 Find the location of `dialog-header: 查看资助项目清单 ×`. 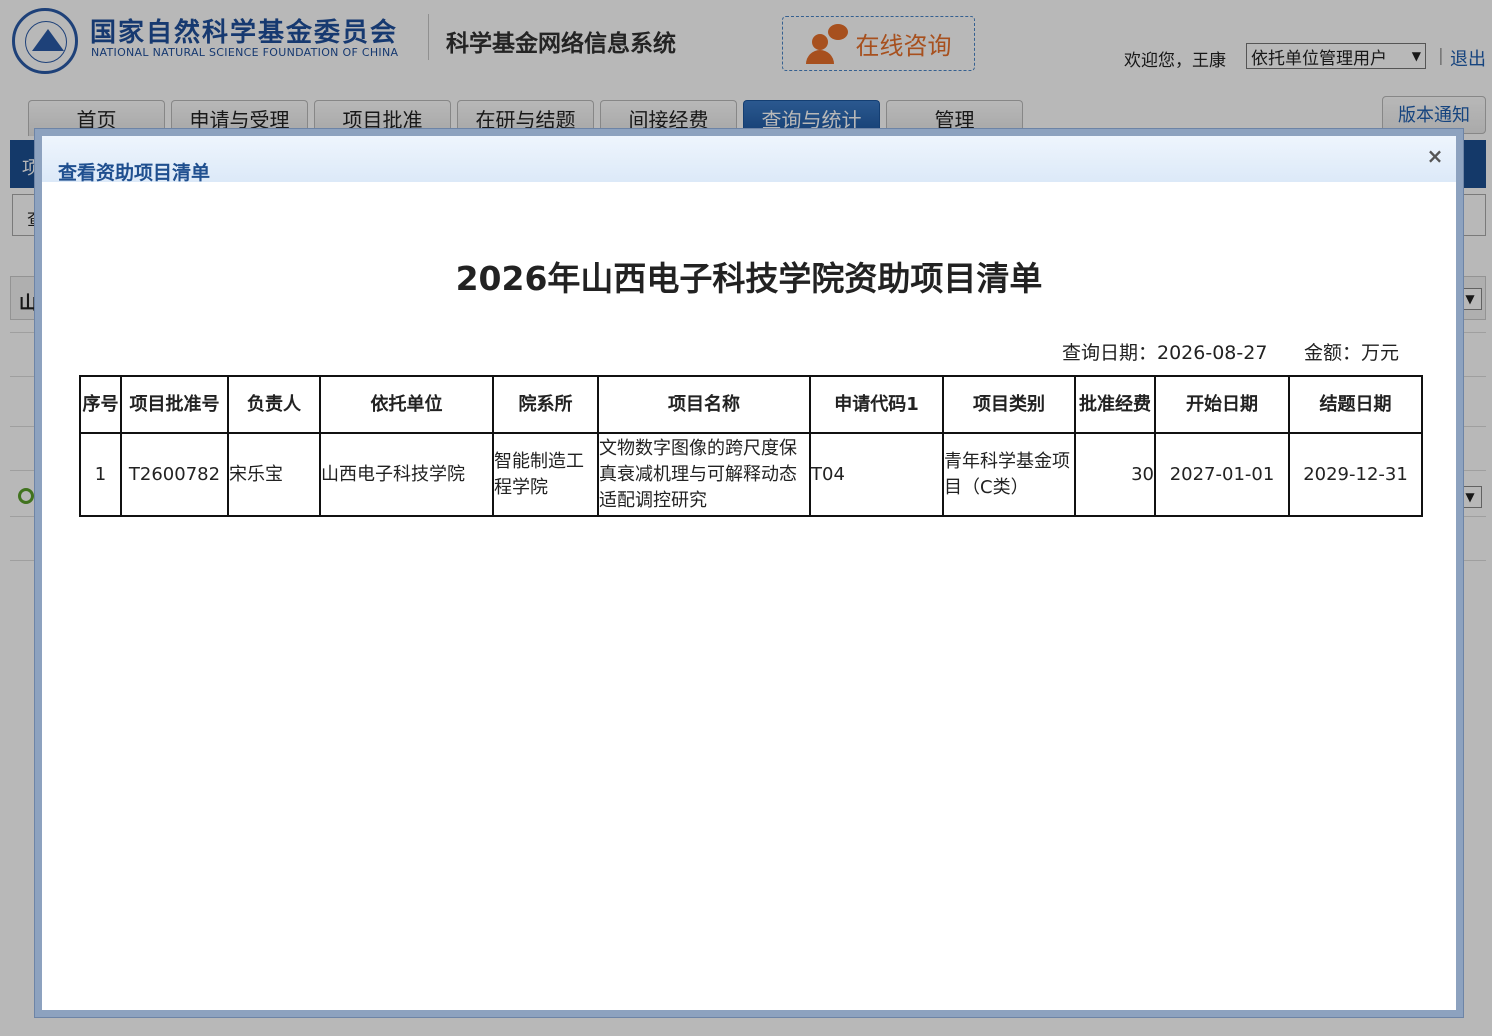

dialog-header: 查看资助项目清单 × is located at coordinates (749, 160).